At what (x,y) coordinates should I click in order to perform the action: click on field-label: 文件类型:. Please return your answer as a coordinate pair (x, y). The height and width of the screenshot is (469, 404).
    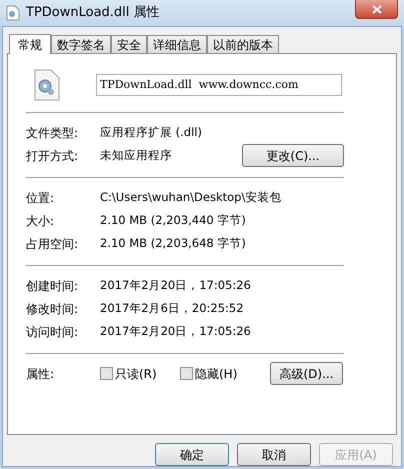
    Looking at the image, I should click on (53, 133).